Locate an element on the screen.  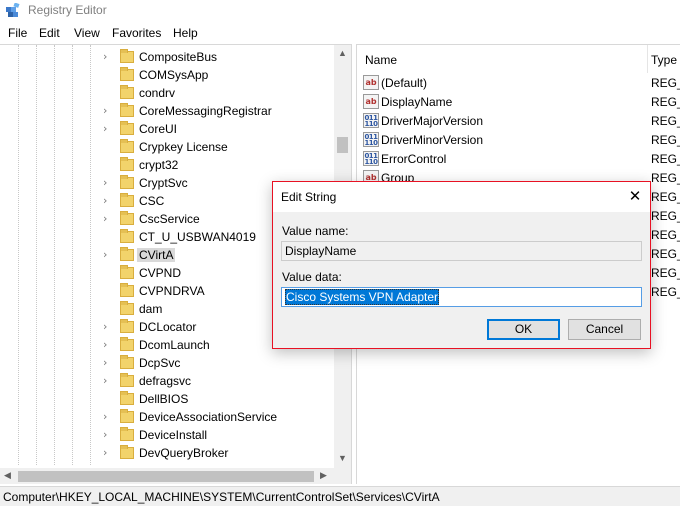
tree-item-label: COMSysApp is located at coordinates (174, 75).